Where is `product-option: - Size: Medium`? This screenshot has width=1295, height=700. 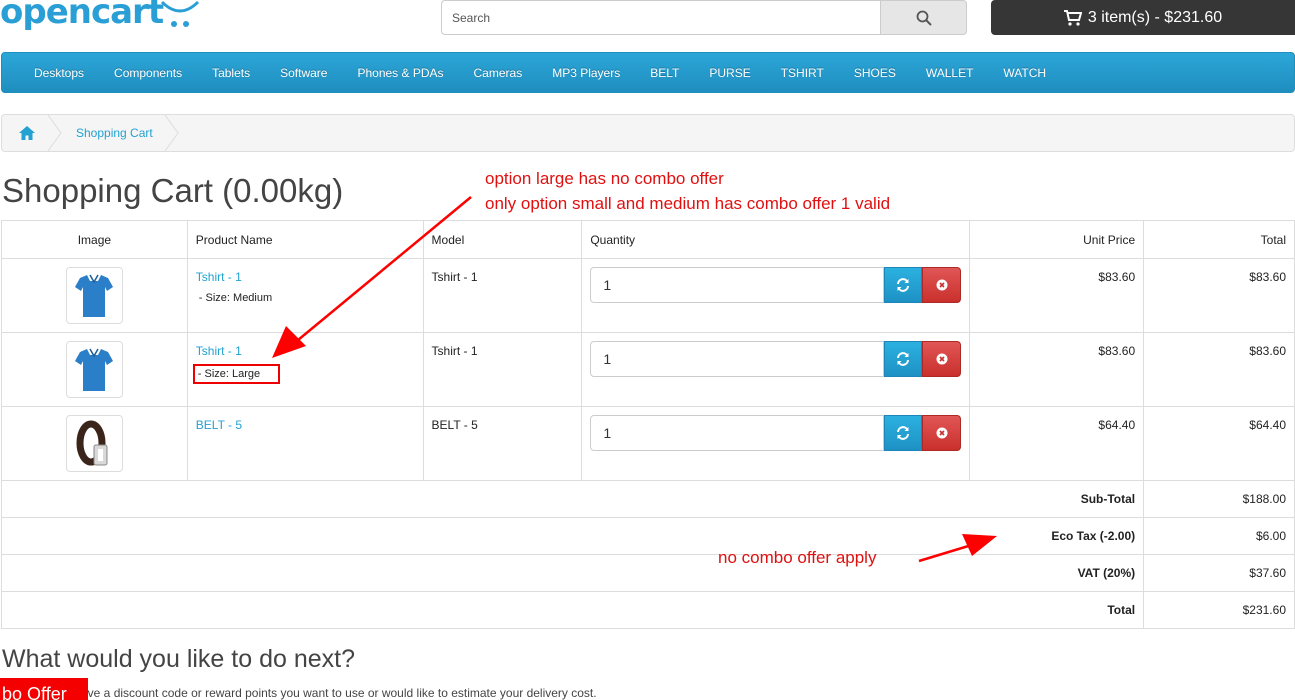
product-option: - Size: Medium is located at coordinates (235, 298).